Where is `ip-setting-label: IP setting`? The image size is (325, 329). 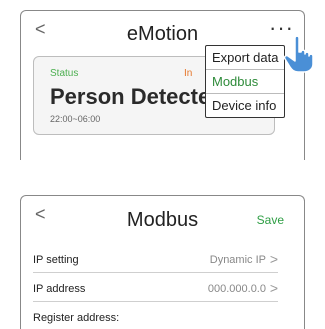 ip-setting-label: IP setting is located at coordinates (56, 260).